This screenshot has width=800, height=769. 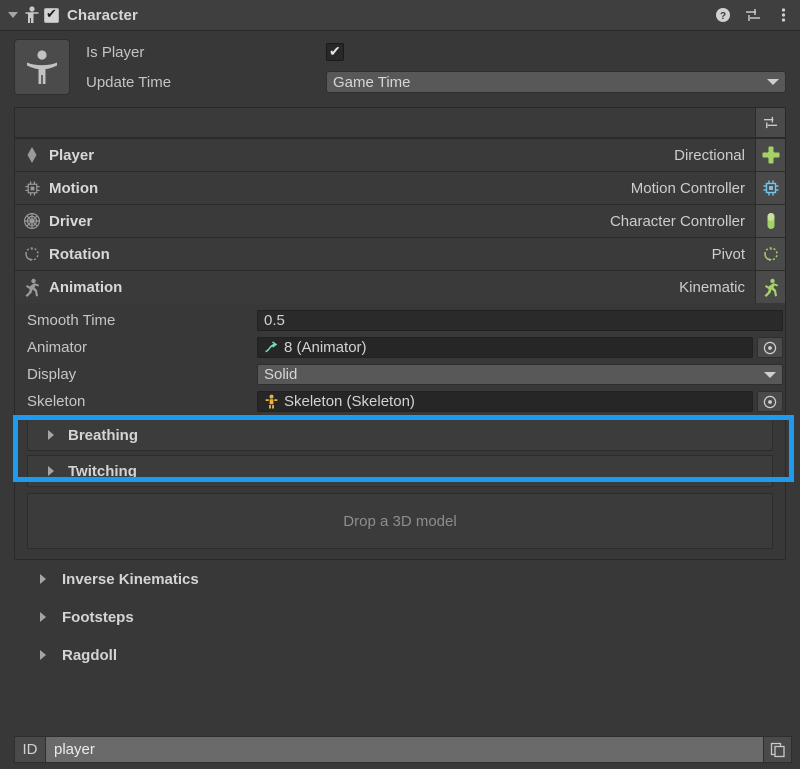 What do you see at coordinates (505, 401) in the screenshot?
I see `skeleton-object-field: Skeleton (Skeleton)` at bounding box center [505, 401].